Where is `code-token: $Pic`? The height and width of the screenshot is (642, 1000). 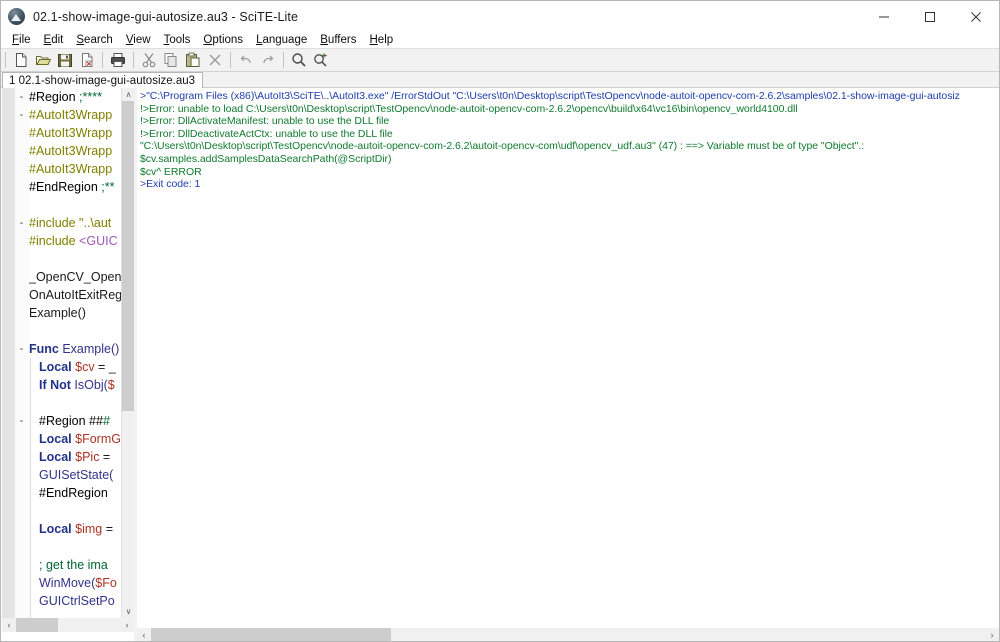
code-token: $Pic is located at coordinates (87, 457).